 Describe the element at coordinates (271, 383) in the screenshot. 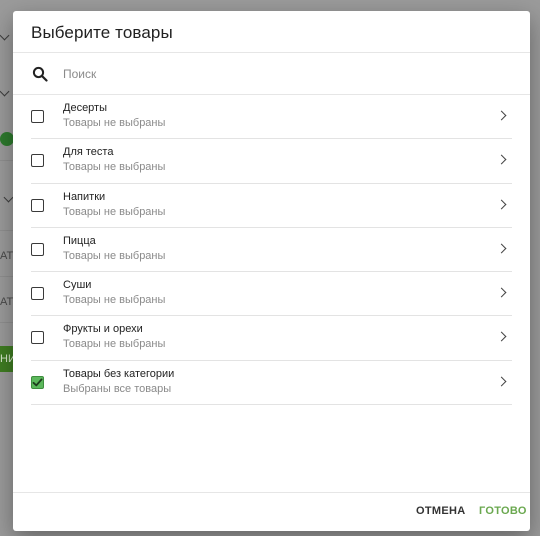

I see `list-item-uncategorized: Товары без категории Выбраны все товары` at that location.